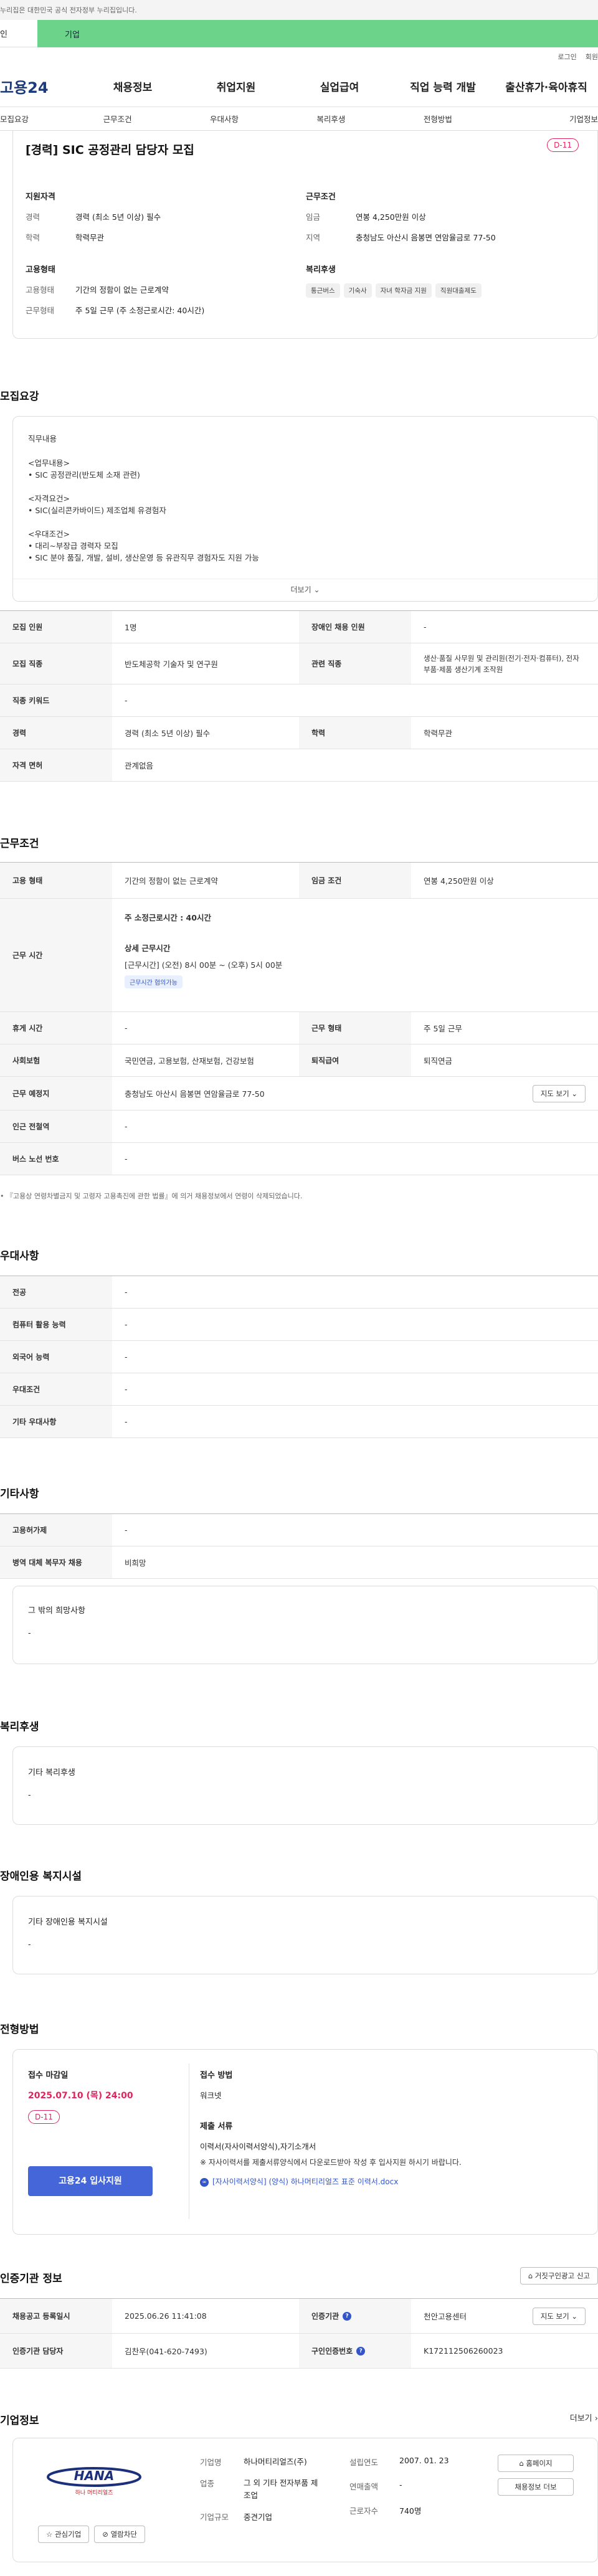  I want to click on chevron-down-icon: ⌄, so click(574, 1093).